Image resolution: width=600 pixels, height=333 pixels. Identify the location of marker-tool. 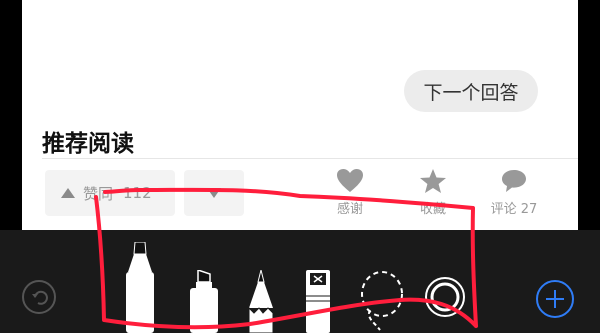
(140, 287).